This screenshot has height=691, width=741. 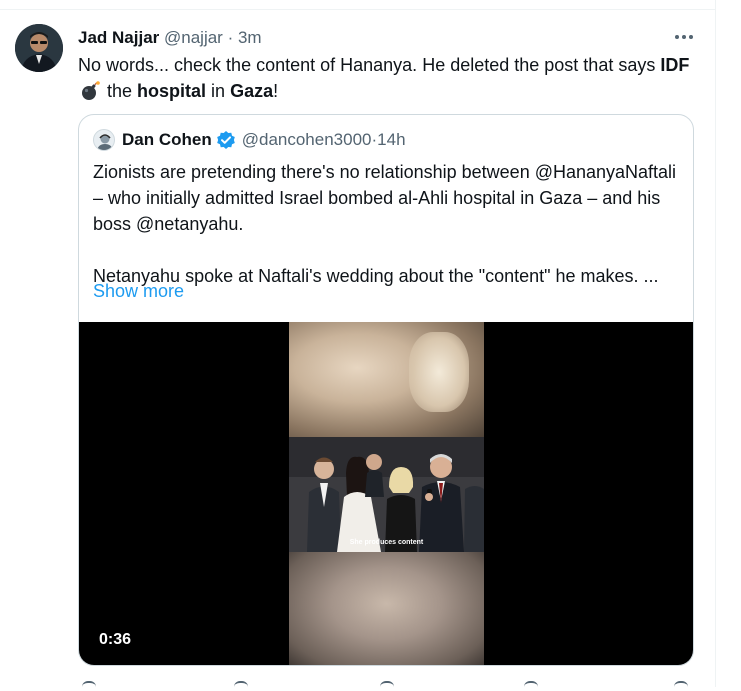 What do you see at coordinates (115, 639) in the screenshot?
I see `video-duration: 0:36` at bounding box center [115, 639].